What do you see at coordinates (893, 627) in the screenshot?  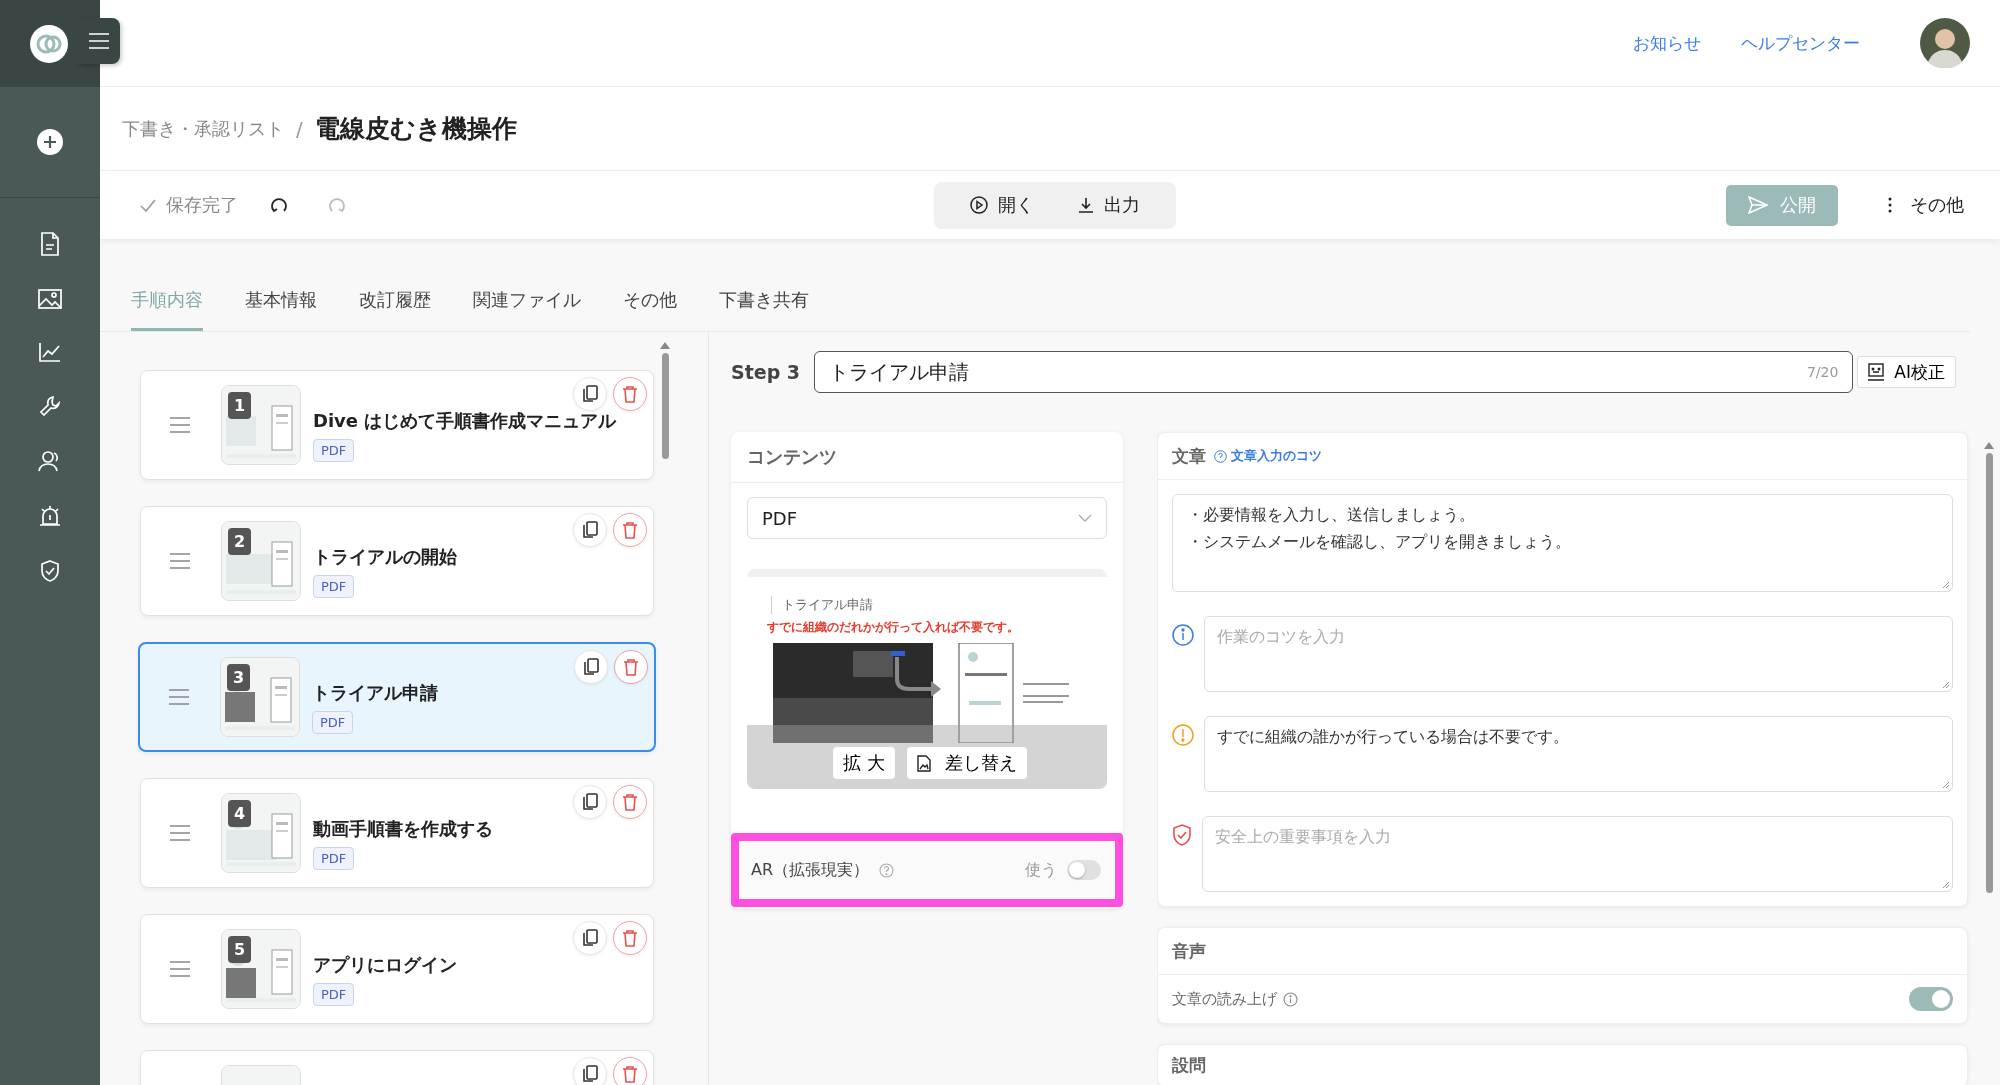 I see `preview-note: すでに組織のだれかが行って入れば不要です。` at bounding box center [893, 627].